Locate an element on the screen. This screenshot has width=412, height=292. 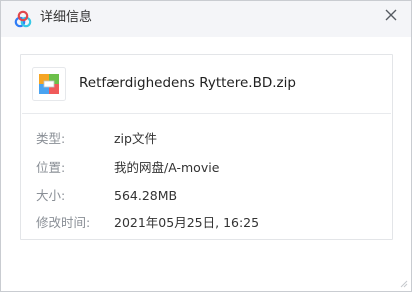
detail-label: 位置: is located at coordinates (51, 167).